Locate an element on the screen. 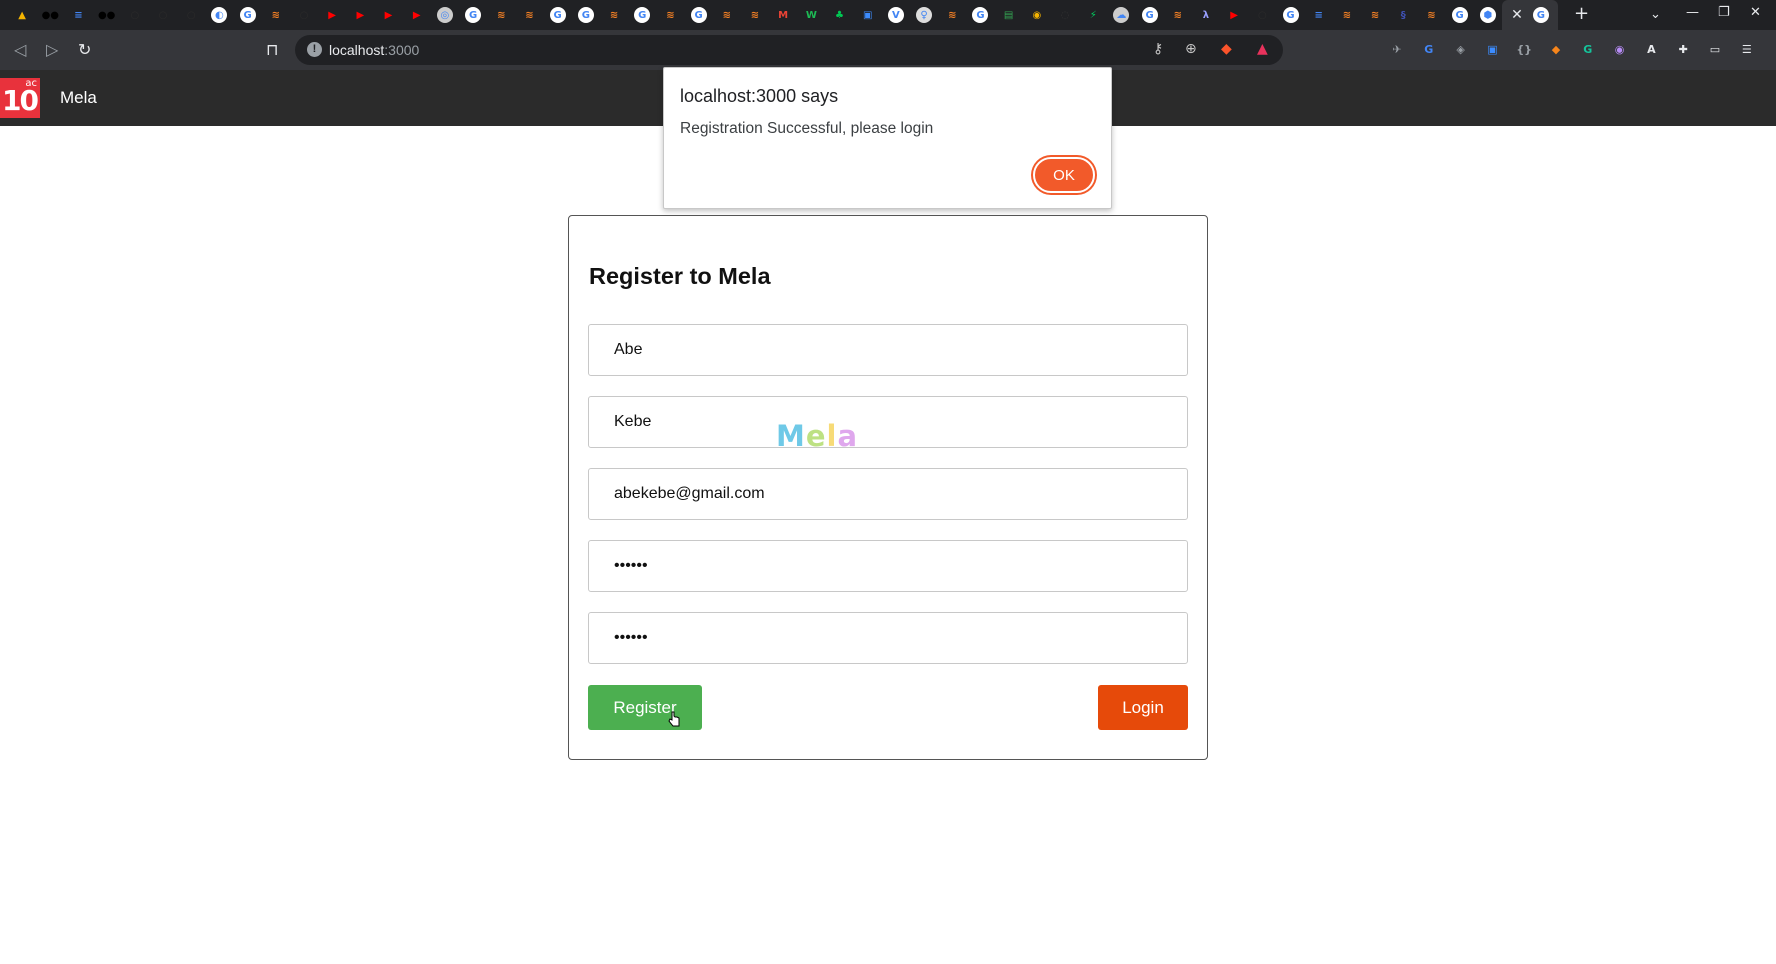  key-icon: ⚷ is located at coordinates (1158, 49).